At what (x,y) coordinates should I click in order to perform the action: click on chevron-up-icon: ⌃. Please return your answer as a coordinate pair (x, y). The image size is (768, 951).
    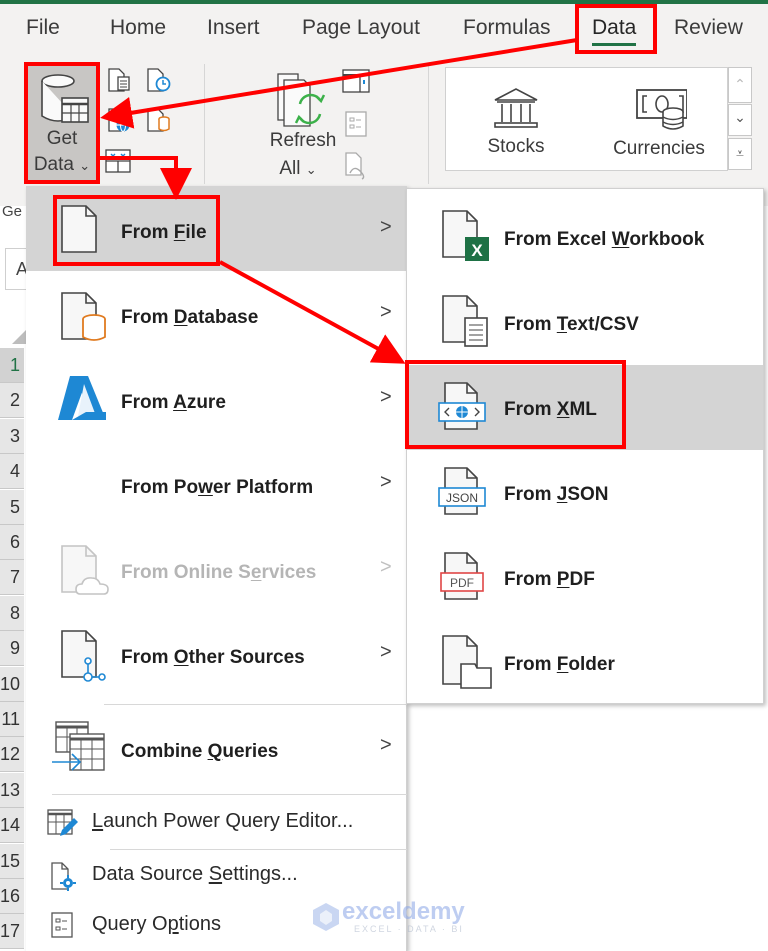
    Looking at the image, I should click on (740, 84).